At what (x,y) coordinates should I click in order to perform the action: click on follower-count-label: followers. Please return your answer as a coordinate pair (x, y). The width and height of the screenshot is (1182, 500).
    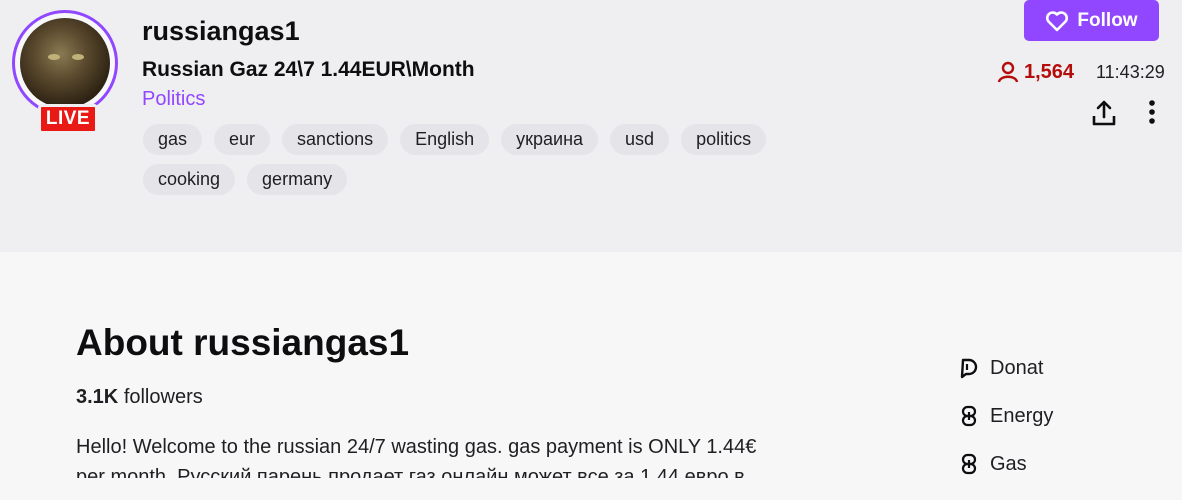
    Looking at the image, I should click on (163, 397).